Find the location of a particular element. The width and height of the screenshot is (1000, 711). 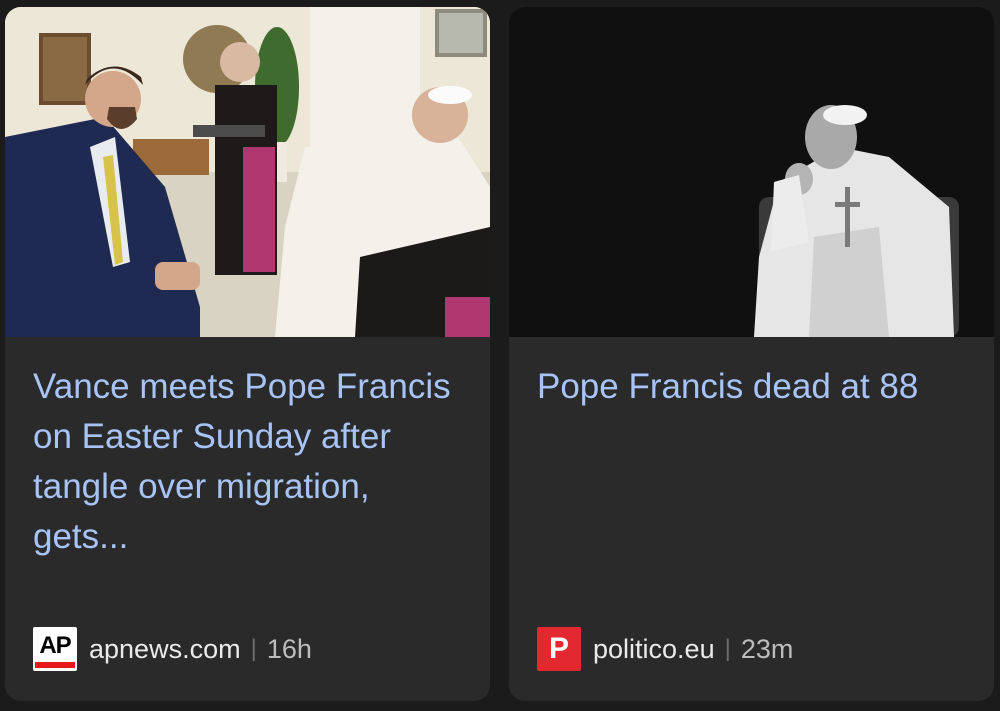

source-domain: apnews.com is located at coordinates (165, 648).